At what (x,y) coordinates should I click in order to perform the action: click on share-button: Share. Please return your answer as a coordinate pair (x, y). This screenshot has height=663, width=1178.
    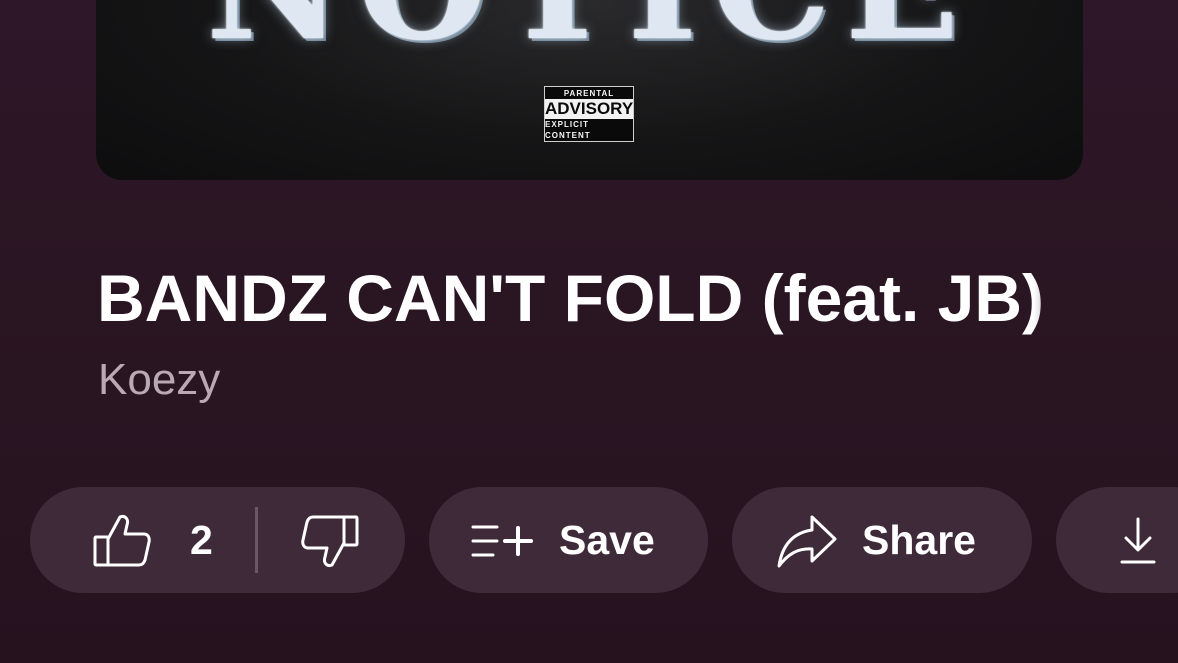
    Looking at the image, I should click on (882, 540).